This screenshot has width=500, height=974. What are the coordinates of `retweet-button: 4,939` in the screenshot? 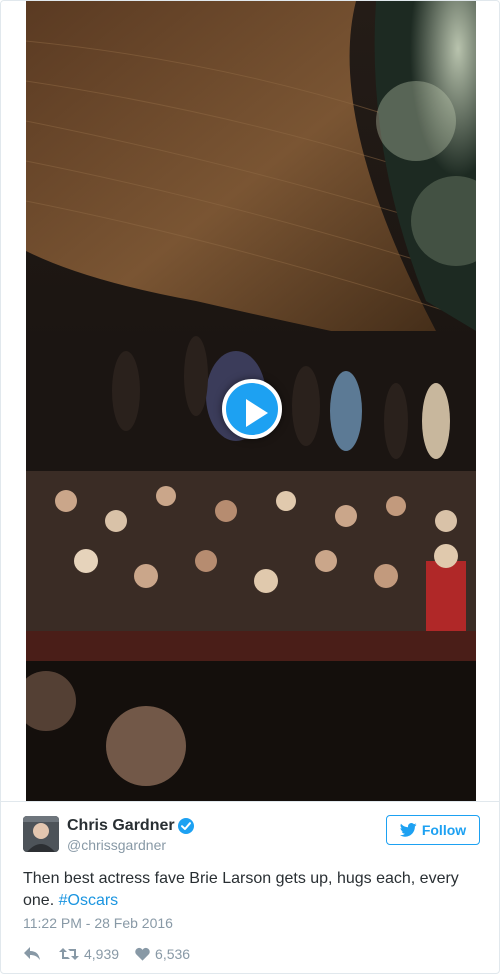 It's located at (89, 954).